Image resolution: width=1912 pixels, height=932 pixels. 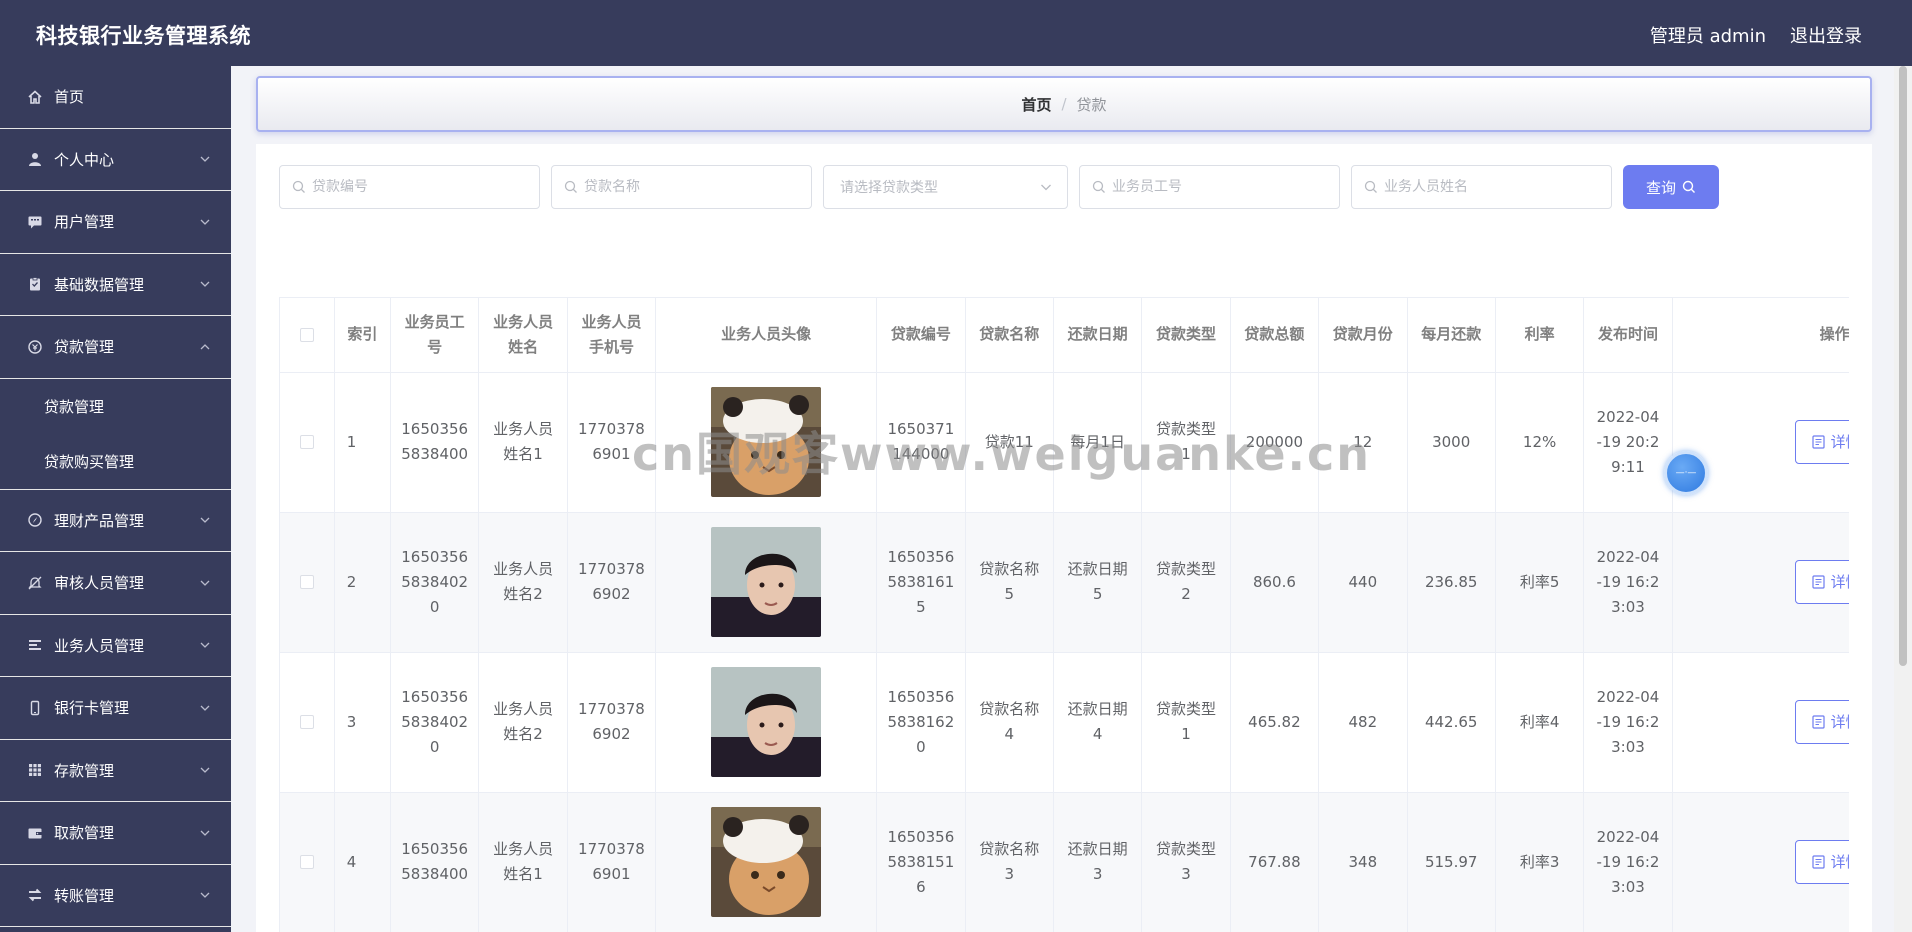 I want to click on search-icon, so click(x=1688, y=186).